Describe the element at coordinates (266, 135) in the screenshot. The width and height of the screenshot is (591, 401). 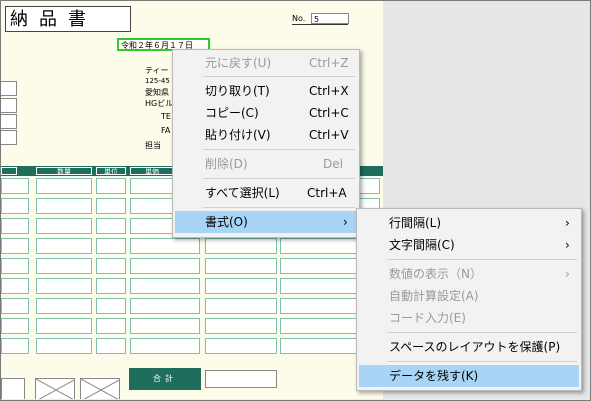
I see `menu-item-paste: 貼り付け(V) Ctrl+V` at that location.